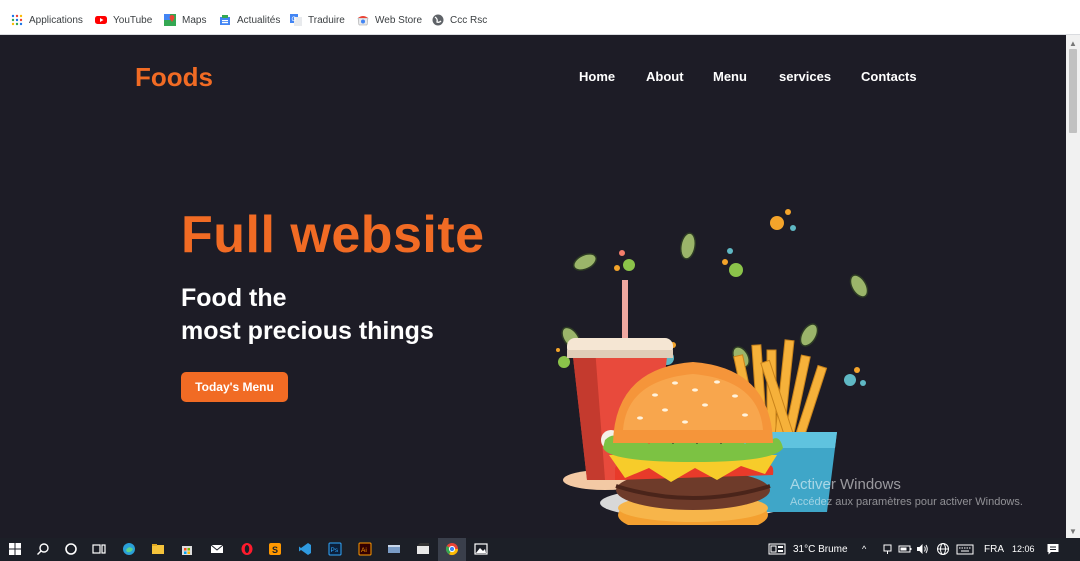 Image resolution: width=1080 pixels, height=561 pixels. What do you see at coordinates (259, 20) in the screenshot?
I see `bookmark-label: Actualités` at bounding box center [259, 20].